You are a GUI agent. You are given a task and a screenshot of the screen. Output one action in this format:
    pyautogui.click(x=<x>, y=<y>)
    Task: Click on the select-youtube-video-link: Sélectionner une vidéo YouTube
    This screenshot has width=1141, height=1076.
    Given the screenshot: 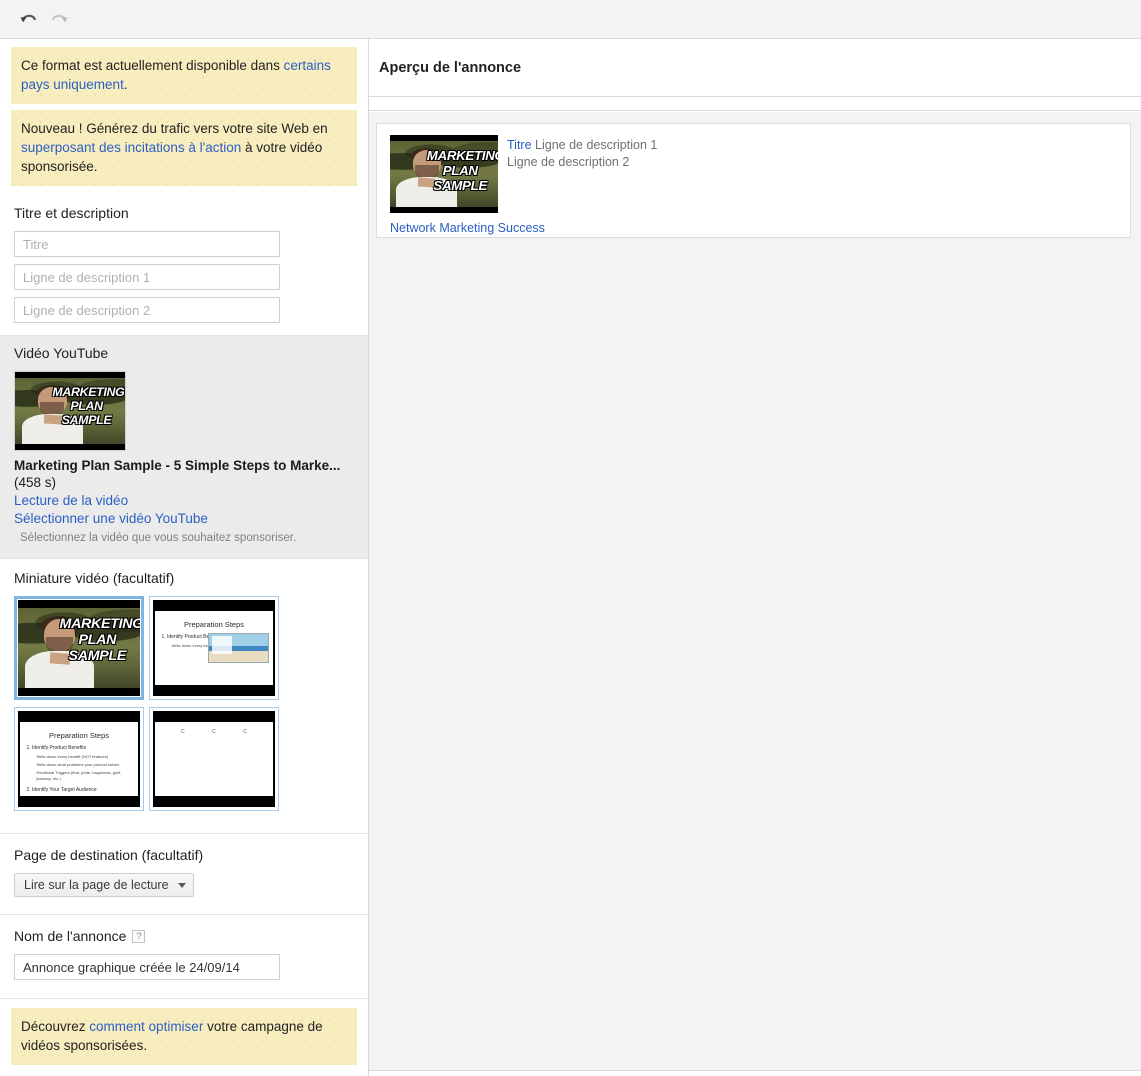 What is the action you would take?
    pyautogui.click(x=184, y=519)
    